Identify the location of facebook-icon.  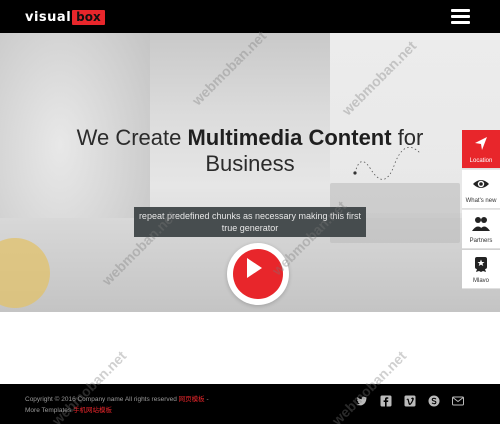
(386, 401).